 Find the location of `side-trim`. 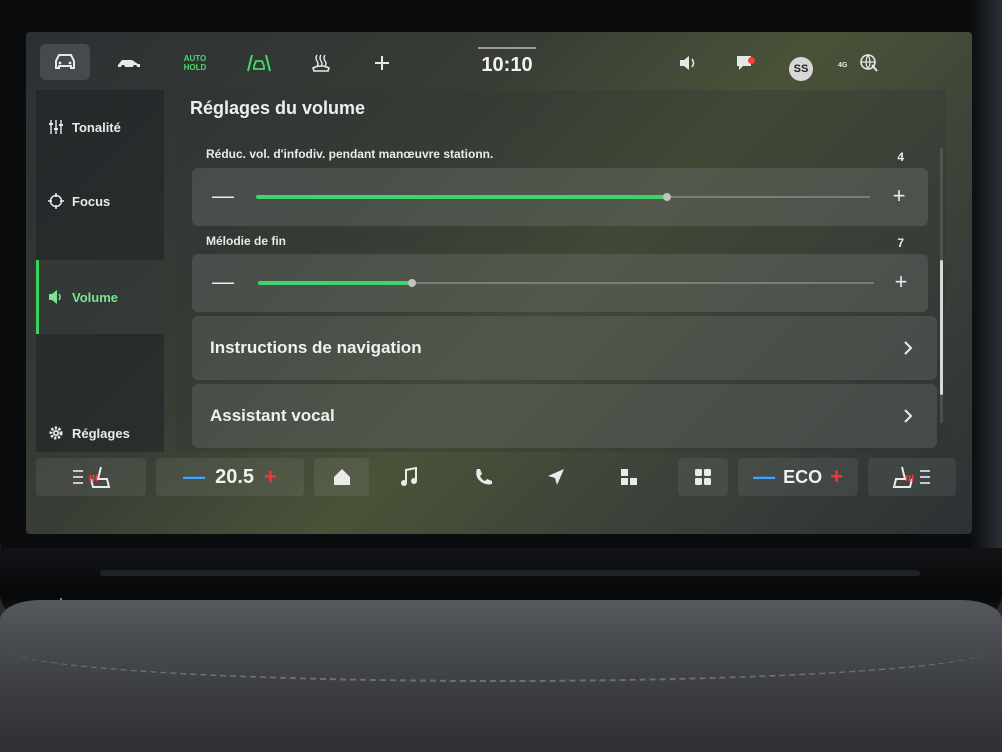

side-trim is located at coordinates (986, 280).